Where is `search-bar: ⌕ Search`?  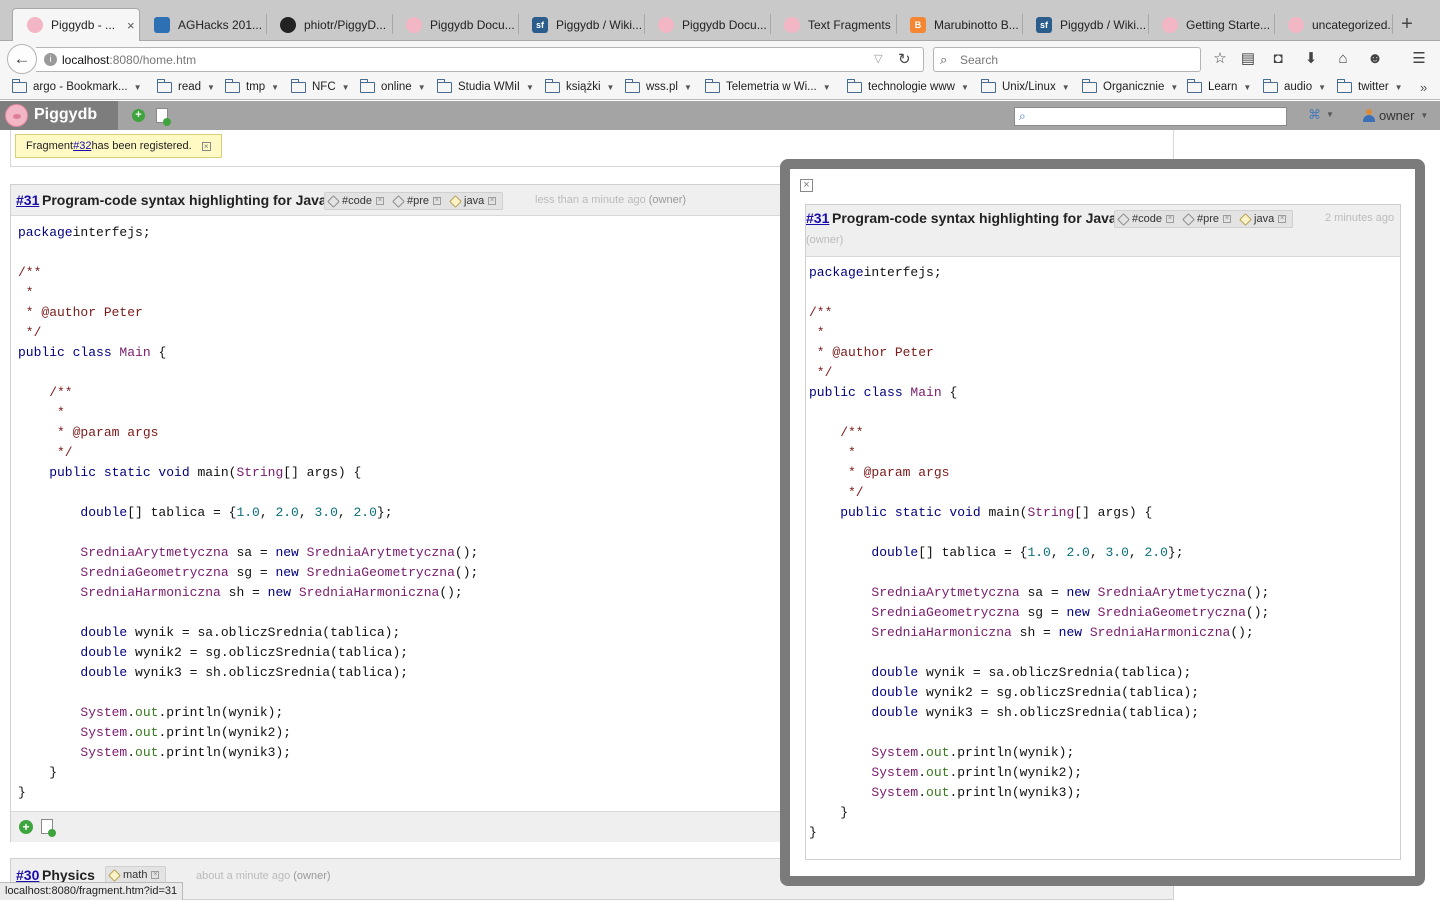
search-bar: ⌕ Search is located at coordinates (1067, 59).